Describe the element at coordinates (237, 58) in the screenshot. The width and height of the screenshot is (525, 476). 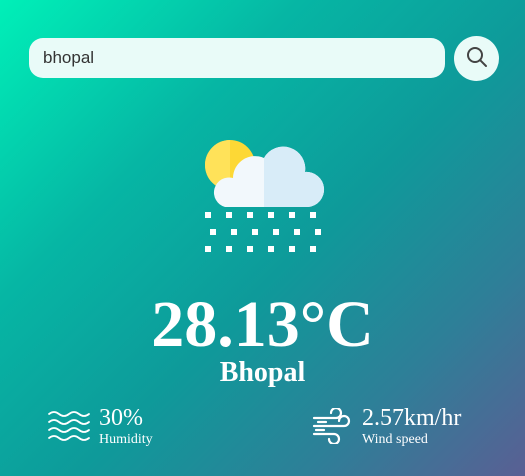
I see `search-input` at that location.